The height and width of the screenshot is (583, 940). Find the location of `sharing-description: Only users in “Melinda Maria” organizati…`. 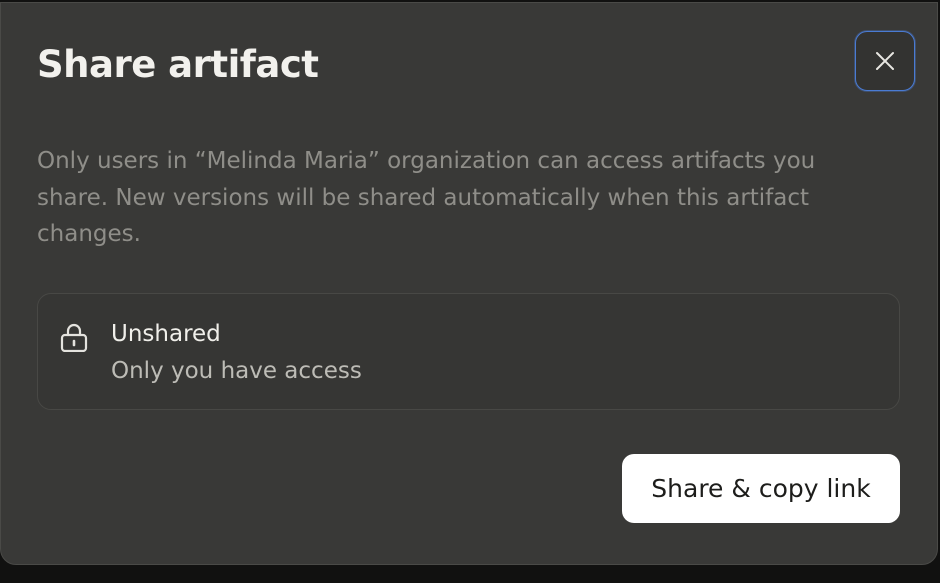

sharing-description: Only users in “Melinda Maria” organizati… is located at coordinates (426, 197).